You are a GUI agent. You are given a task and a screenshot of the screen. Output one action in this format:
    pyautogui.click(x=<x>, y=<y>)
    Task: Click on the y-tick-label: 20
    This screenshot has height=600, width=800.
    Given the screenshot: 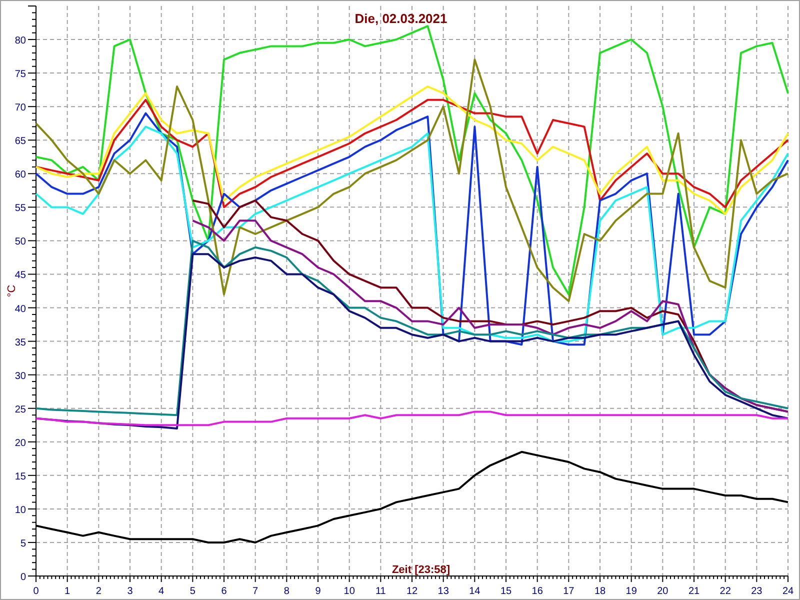 What is the action you would take?
    pyautogui.click(x=20, y=443)
    